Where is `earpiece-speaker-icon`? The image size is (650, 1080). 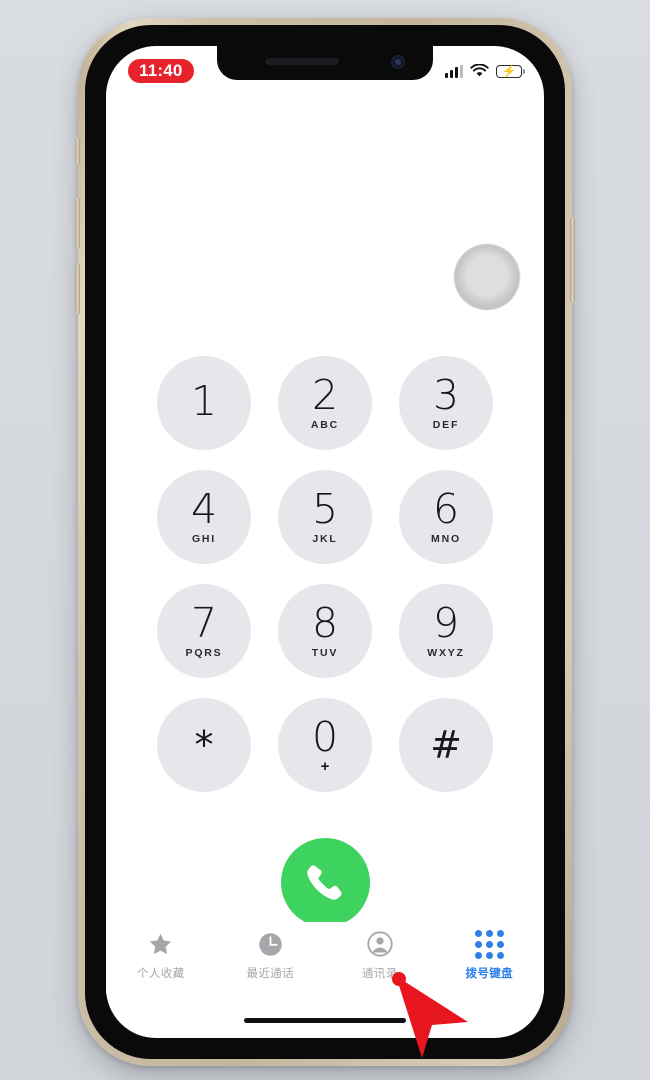
earpiece-speaker-icon is located at coordinates (302, 61).